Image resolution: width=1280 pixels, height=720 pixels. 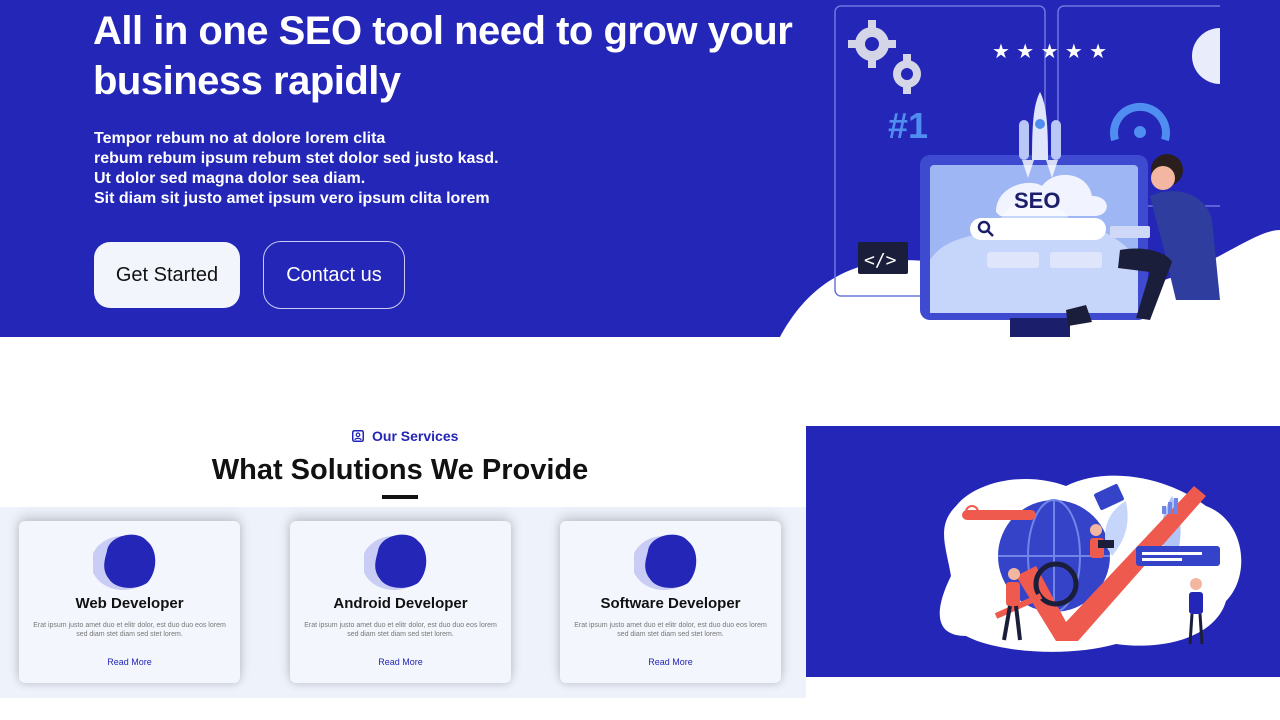 I want to click on section-label: Our Services, so click(x=405, y=436).